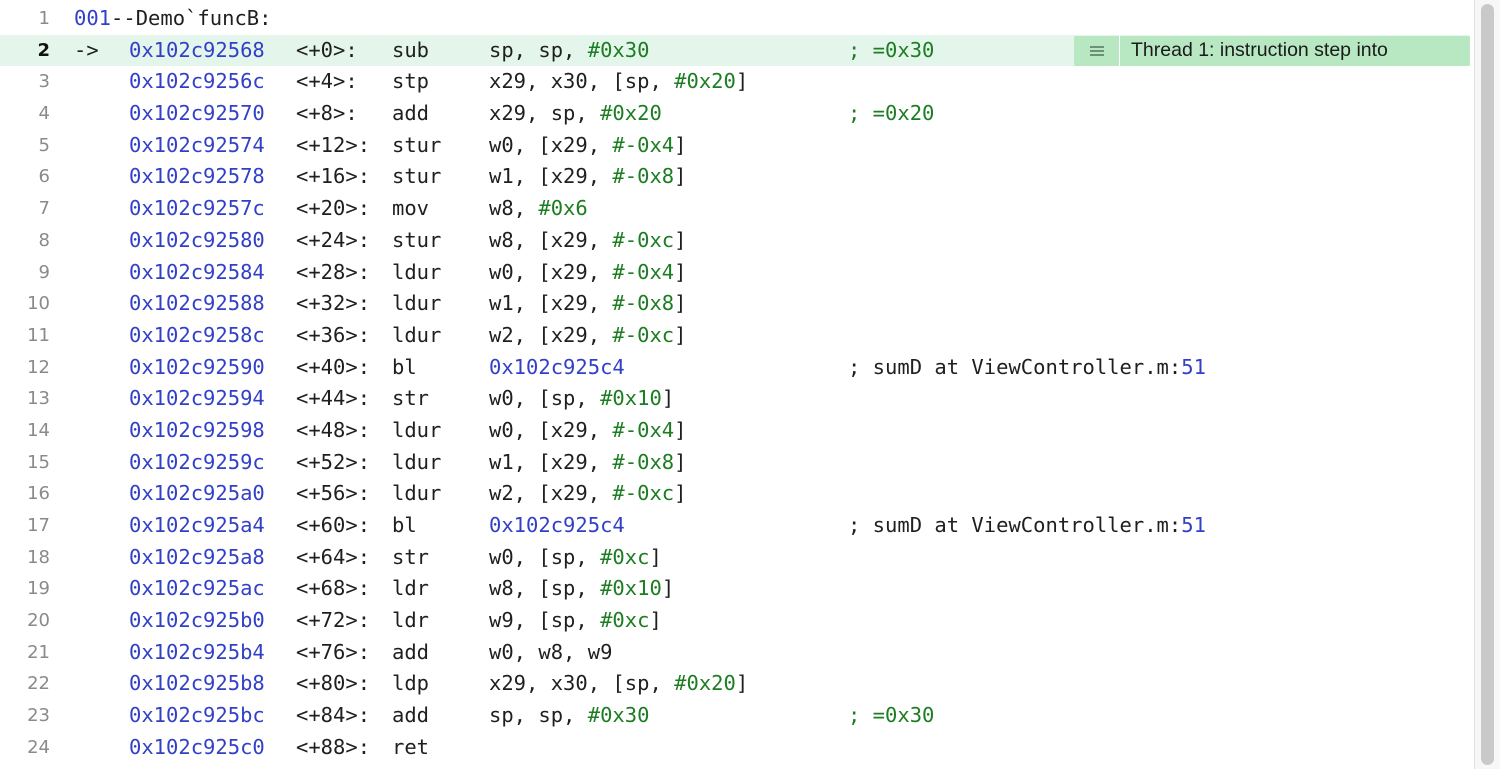 This screenshot has width=1500, height=769. I want to click on operand-immediate: #-0x8, so click(643, 303).